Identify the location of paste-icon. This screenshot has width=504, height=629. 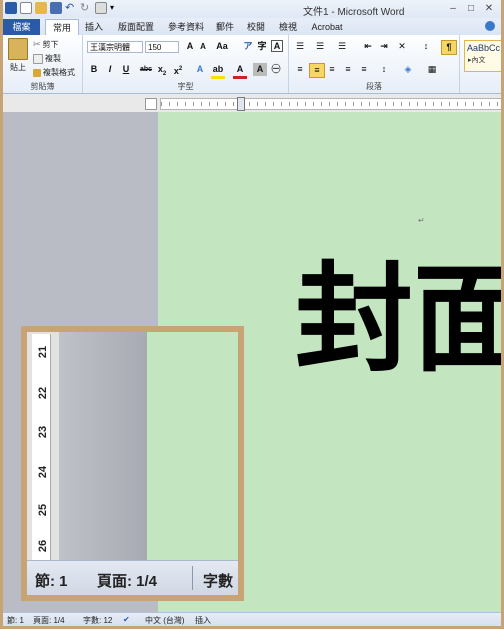
(18, 49).